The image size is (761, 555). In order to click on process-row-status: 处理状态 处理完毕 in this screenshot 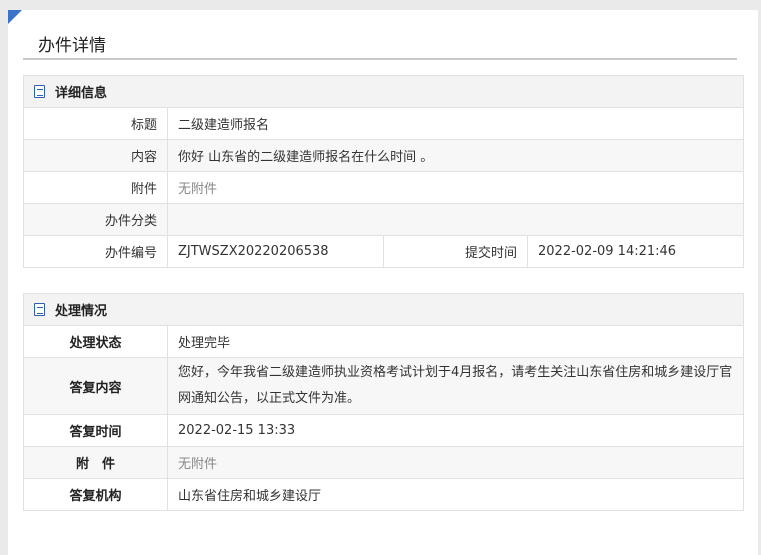, I will do `click(384, 341)`.